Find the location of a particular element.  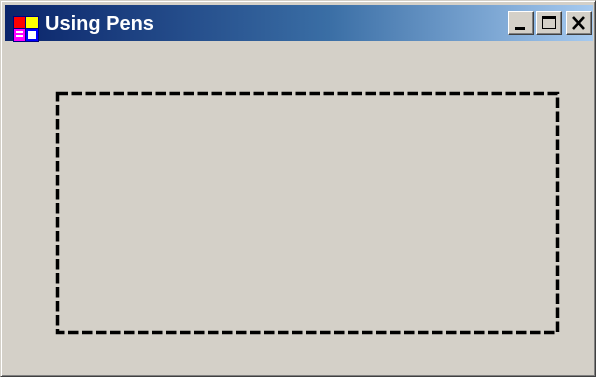

maximize-button is located at coordinates (549, 23).